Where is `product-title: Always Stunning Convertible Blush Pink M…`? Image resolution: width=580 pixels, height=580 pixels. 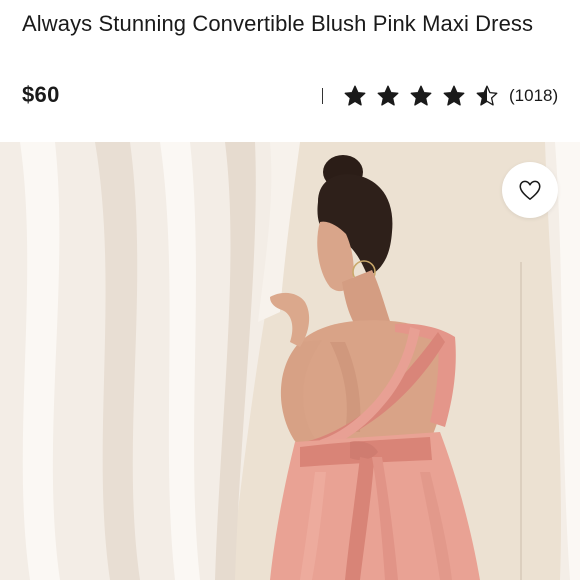 product-title: Always Stunning Convertible Blush Pink M… is located at coordinates (278, 23).